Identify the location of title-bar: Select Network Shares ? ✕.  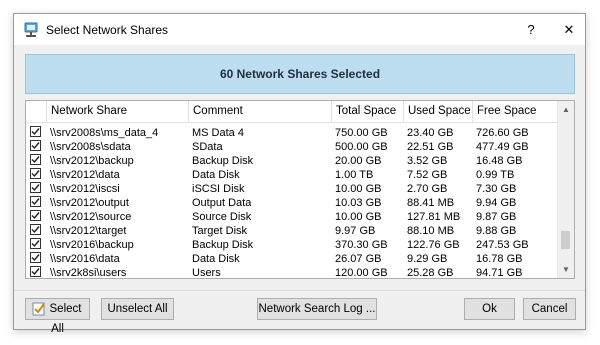
(299, 29).